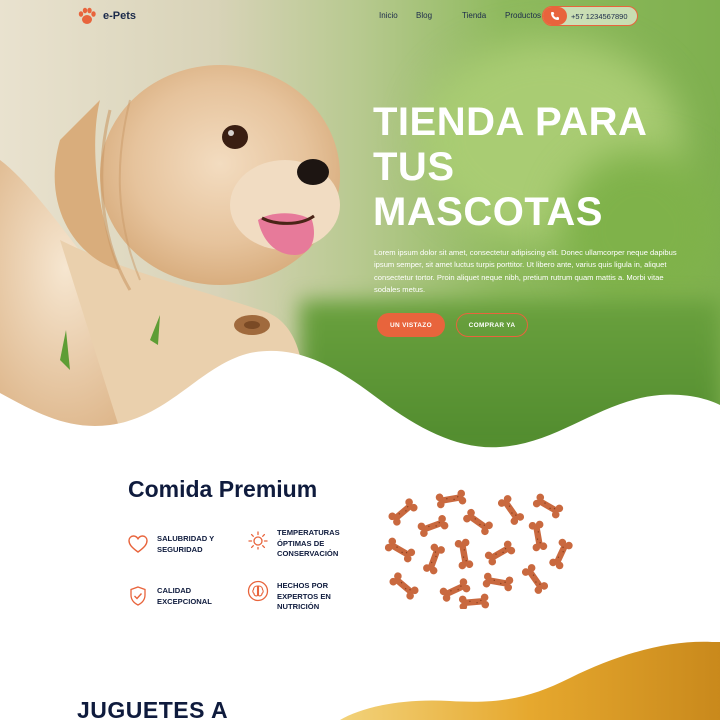 Image resolution: width=720 pixels, height=720 pixels. Describe the element at coordinates (138, 596) in the screenshot. I see `shield-check-icon` at that location.